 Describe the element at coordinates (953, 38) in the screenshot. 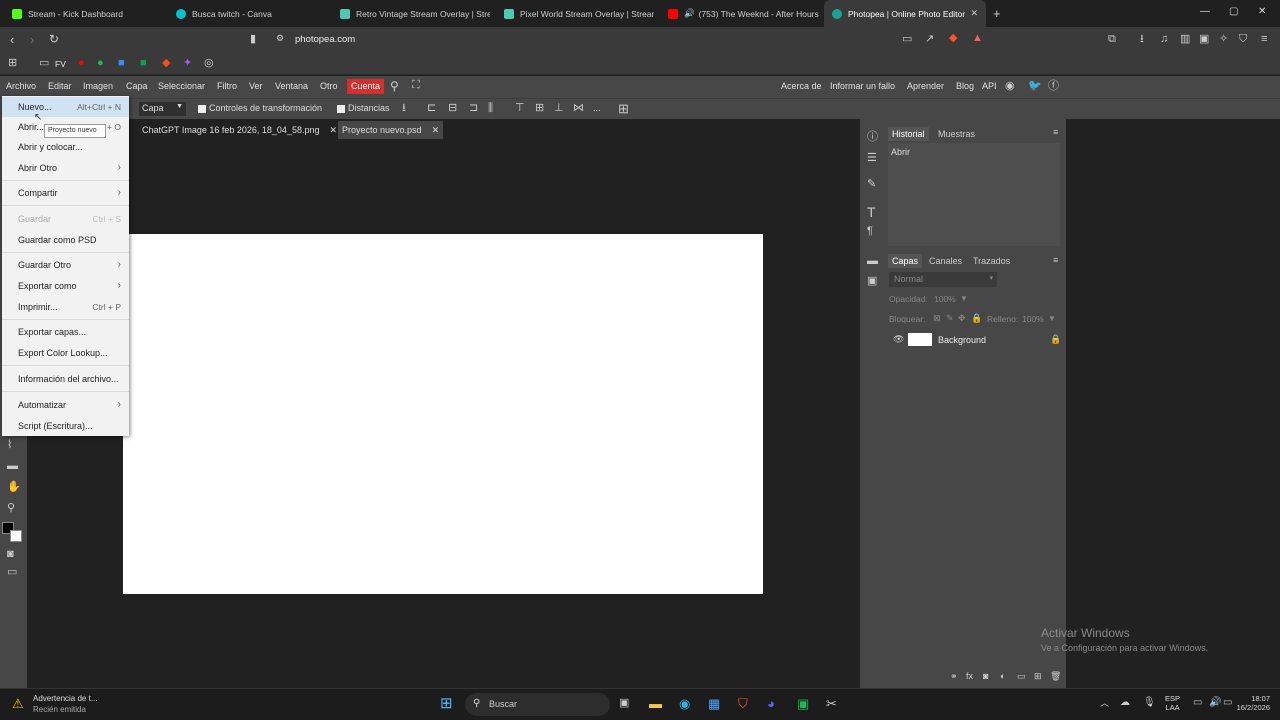

I see `brave-shields-icon: ◆` at that location.